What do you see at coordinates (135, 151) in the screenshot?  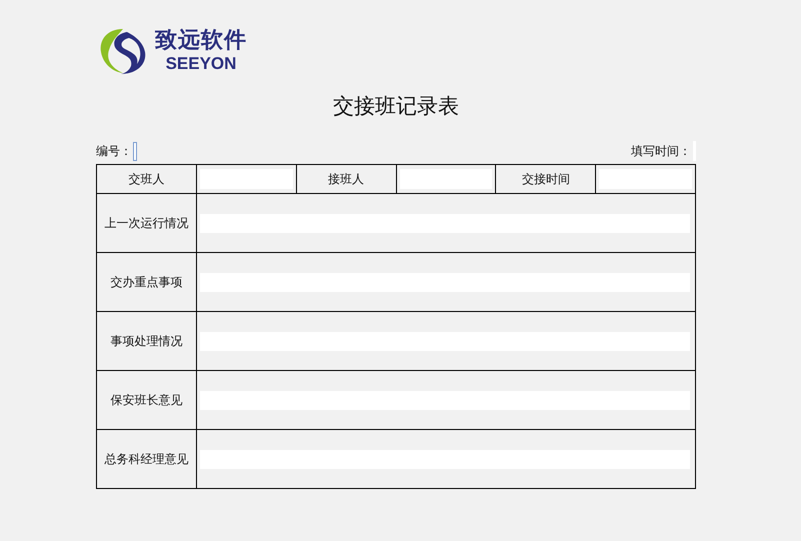 I see `number-field` at bounding box center [135, 151].